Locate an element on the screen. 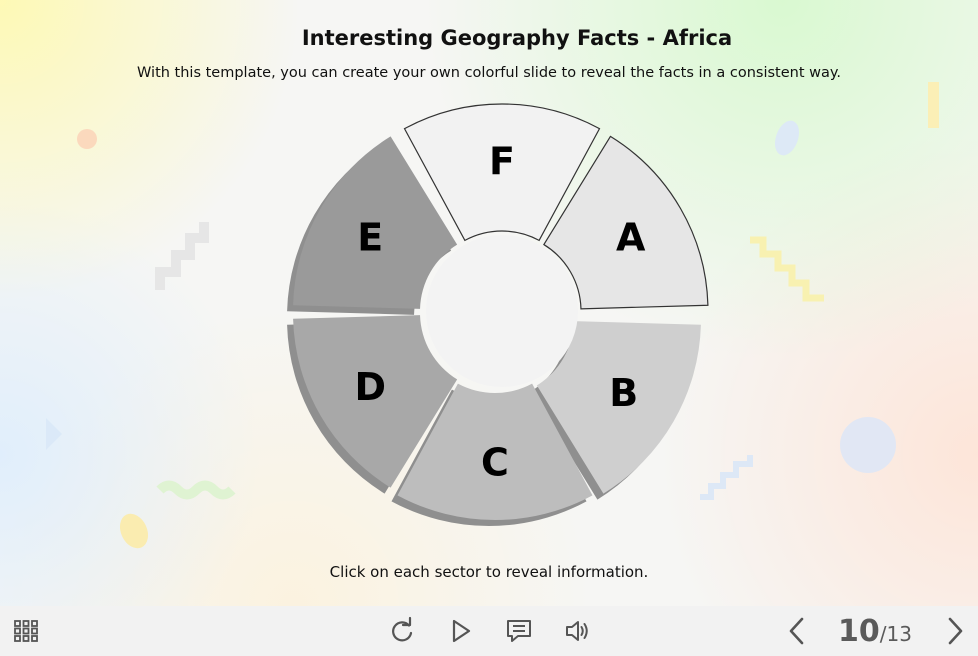 The height and width of the screenshot is (656, 978). volume-icon is located at coordinates (577, 631).